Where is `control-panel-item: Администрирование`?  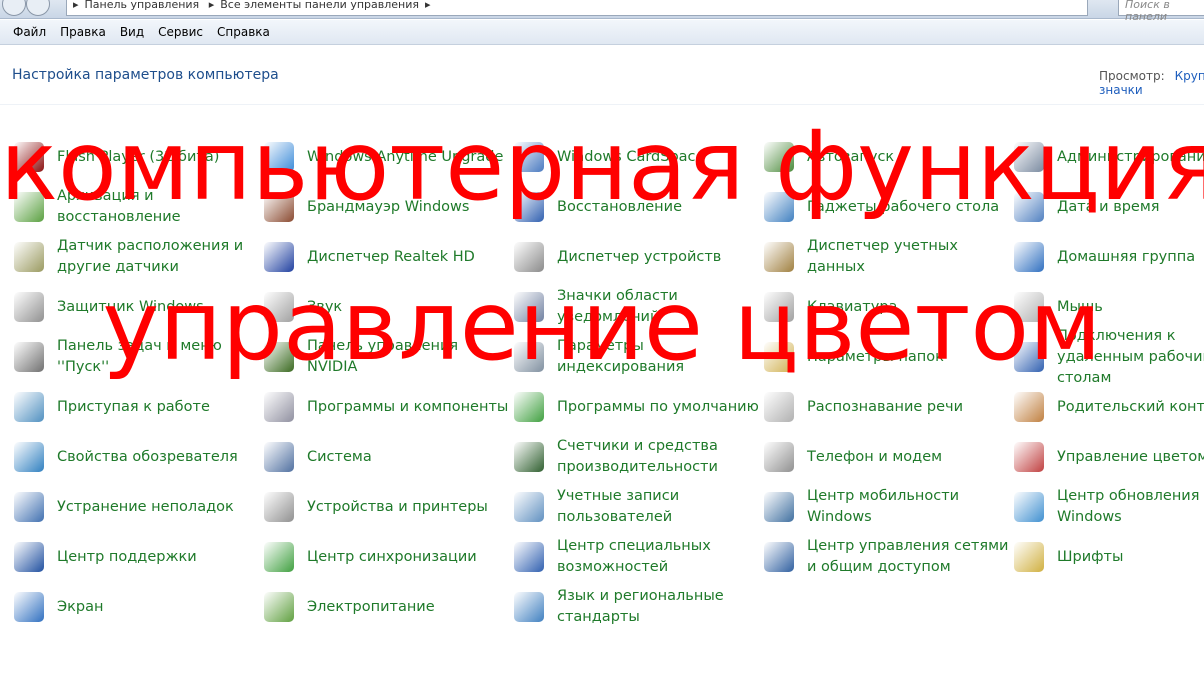
control-panel-item: Администрирование is located at coordinates (1109, 157).